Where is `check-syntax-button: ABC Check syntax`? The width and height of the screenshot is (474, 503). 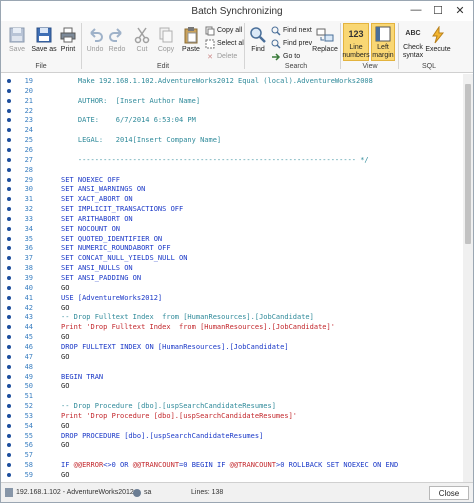 check-syntax-button: ABC Check syntax is located at coordinates (413, 41).